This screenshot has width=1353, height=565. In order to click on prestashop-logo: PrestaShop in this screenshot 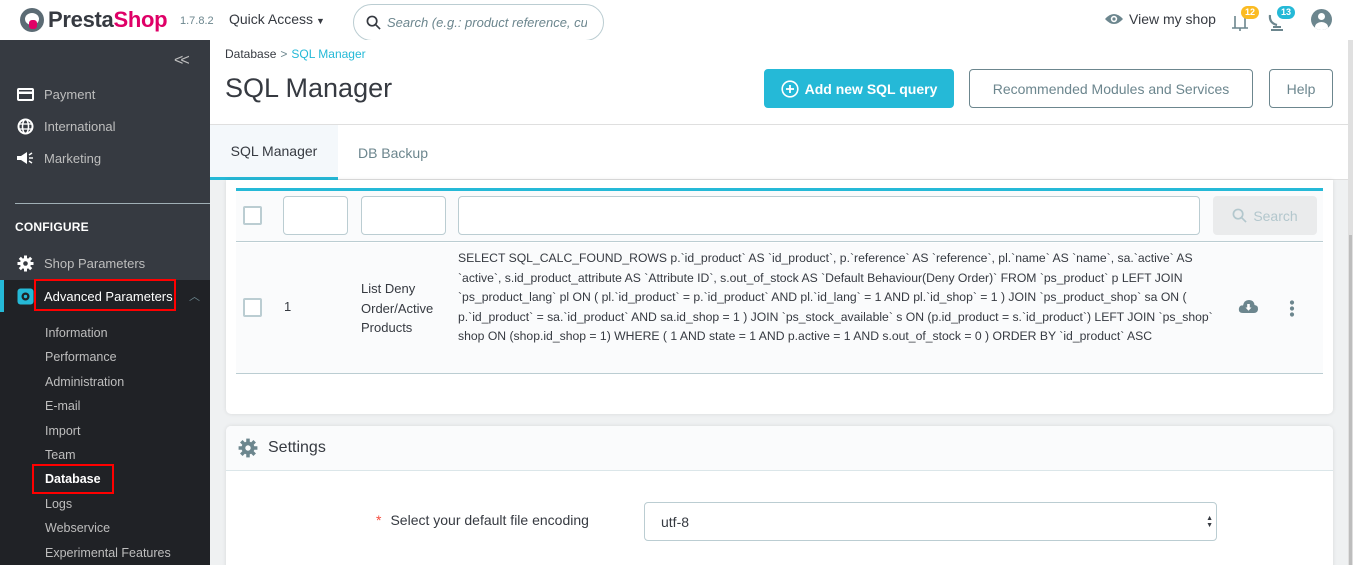, I will do `click(94, 20)`.